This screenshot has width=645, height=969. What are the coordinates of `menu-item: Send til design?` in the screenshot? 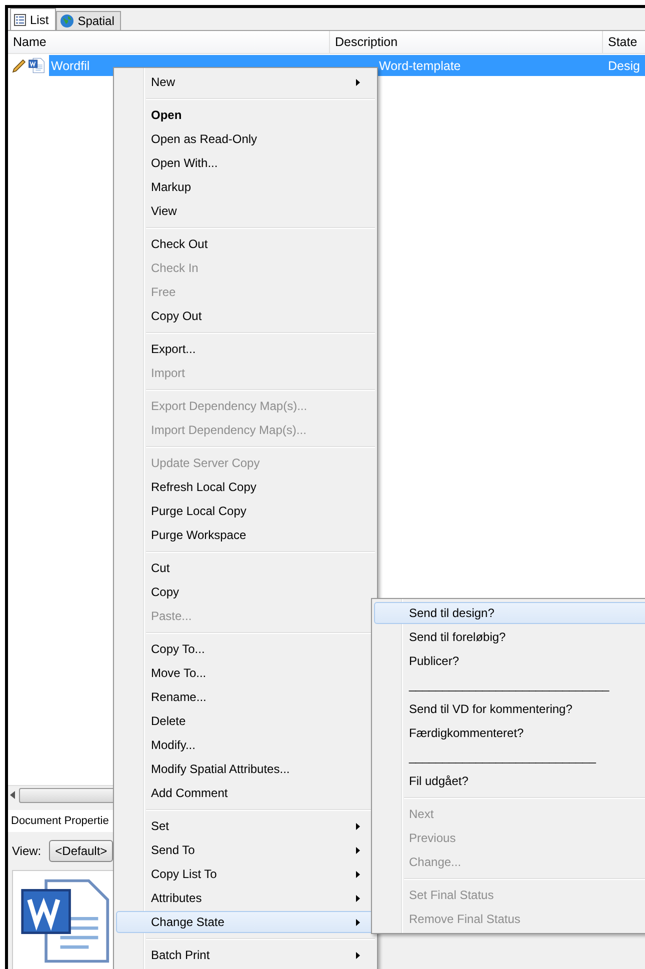 It's located at (509, 613).